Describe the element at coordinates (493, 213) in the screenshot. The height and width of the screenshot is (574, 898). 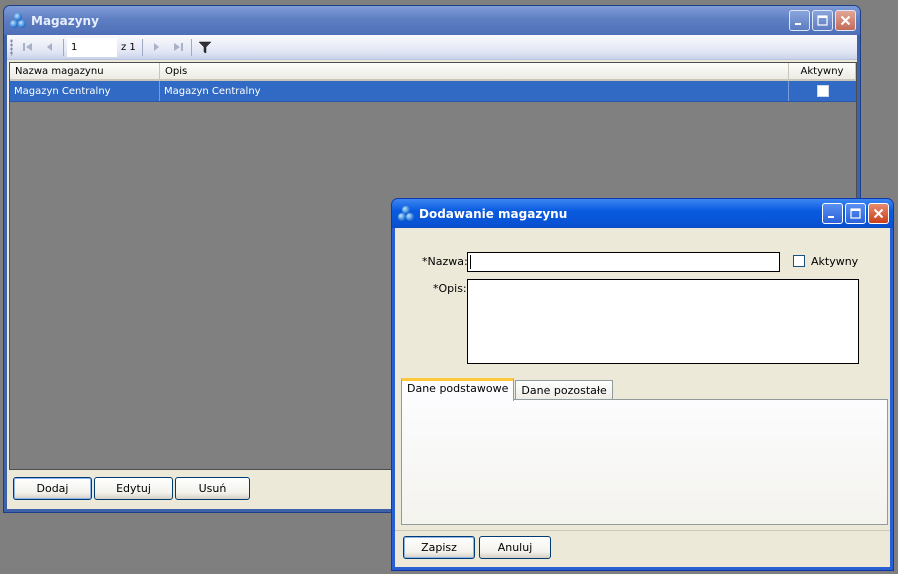
I see `dialog-title: Dodawanie magazynu` at that location.